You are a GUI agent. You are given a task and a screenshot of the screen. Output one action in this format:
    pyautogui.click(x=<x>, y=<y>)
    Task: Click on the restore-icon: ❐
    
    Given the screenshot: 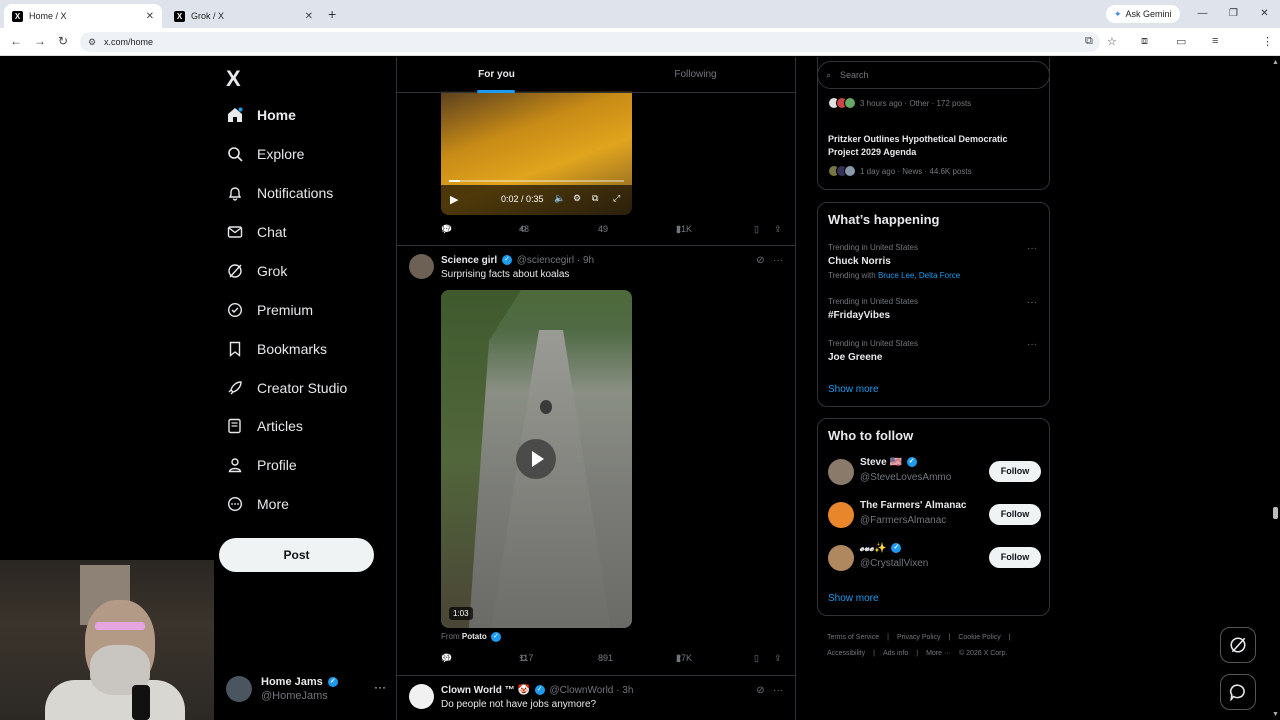 What is the action you would take?
    pyautogui.click(x=1233, y=14)
    